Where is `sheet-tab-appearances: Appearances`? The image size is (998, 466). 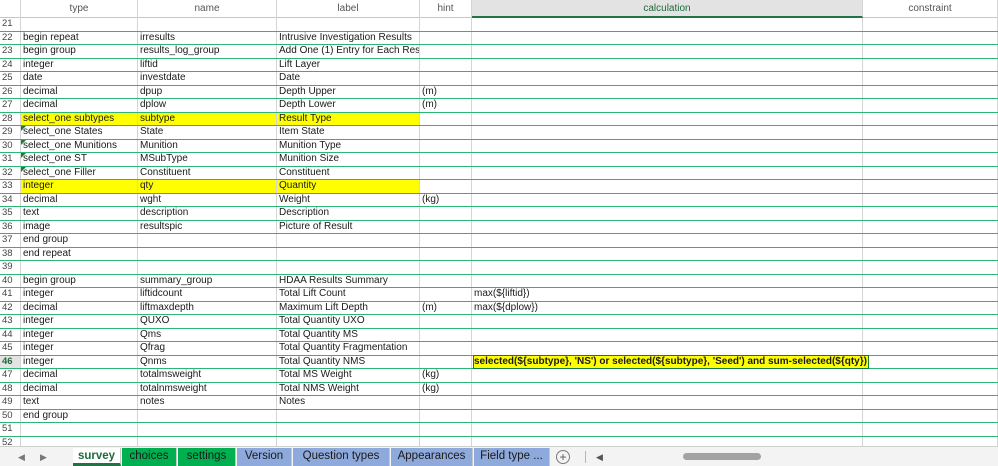 sheet-tab-appearances: Appearances is located at coordinates (432, 457).